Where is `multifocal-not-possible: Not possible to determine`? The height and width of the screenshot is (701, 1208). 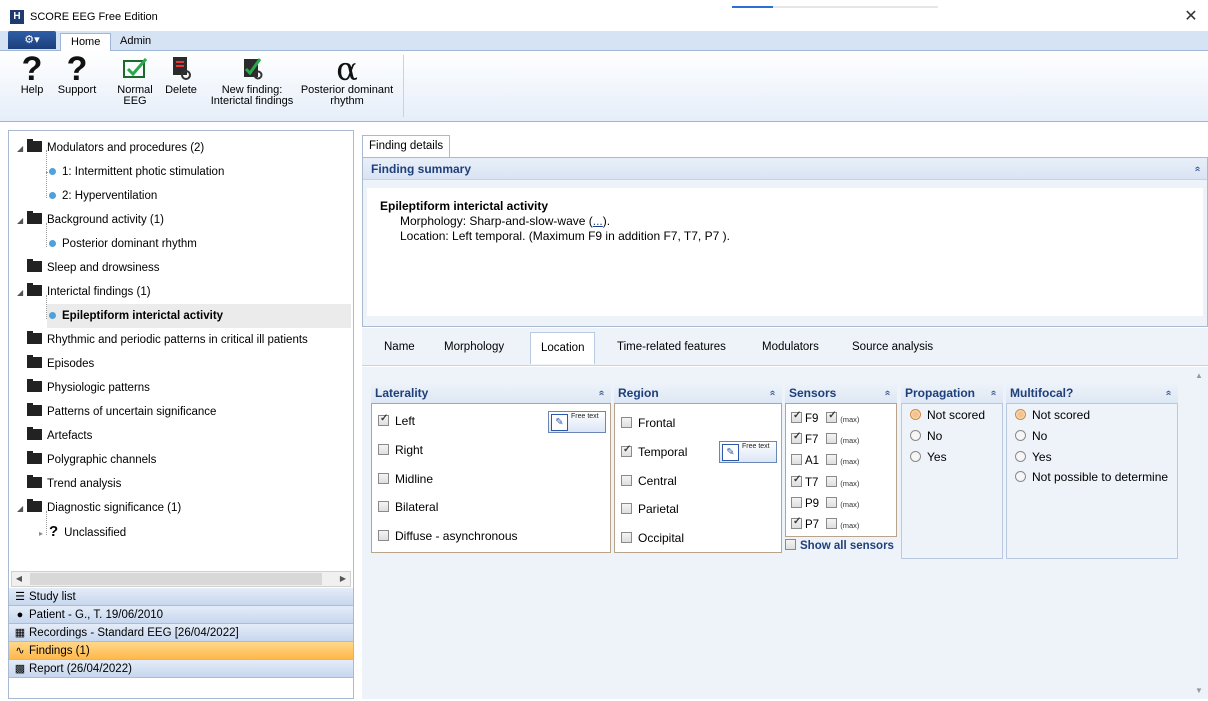
multifocal-not-possible: Not possible to determine is located at coordinates (1091, 477).